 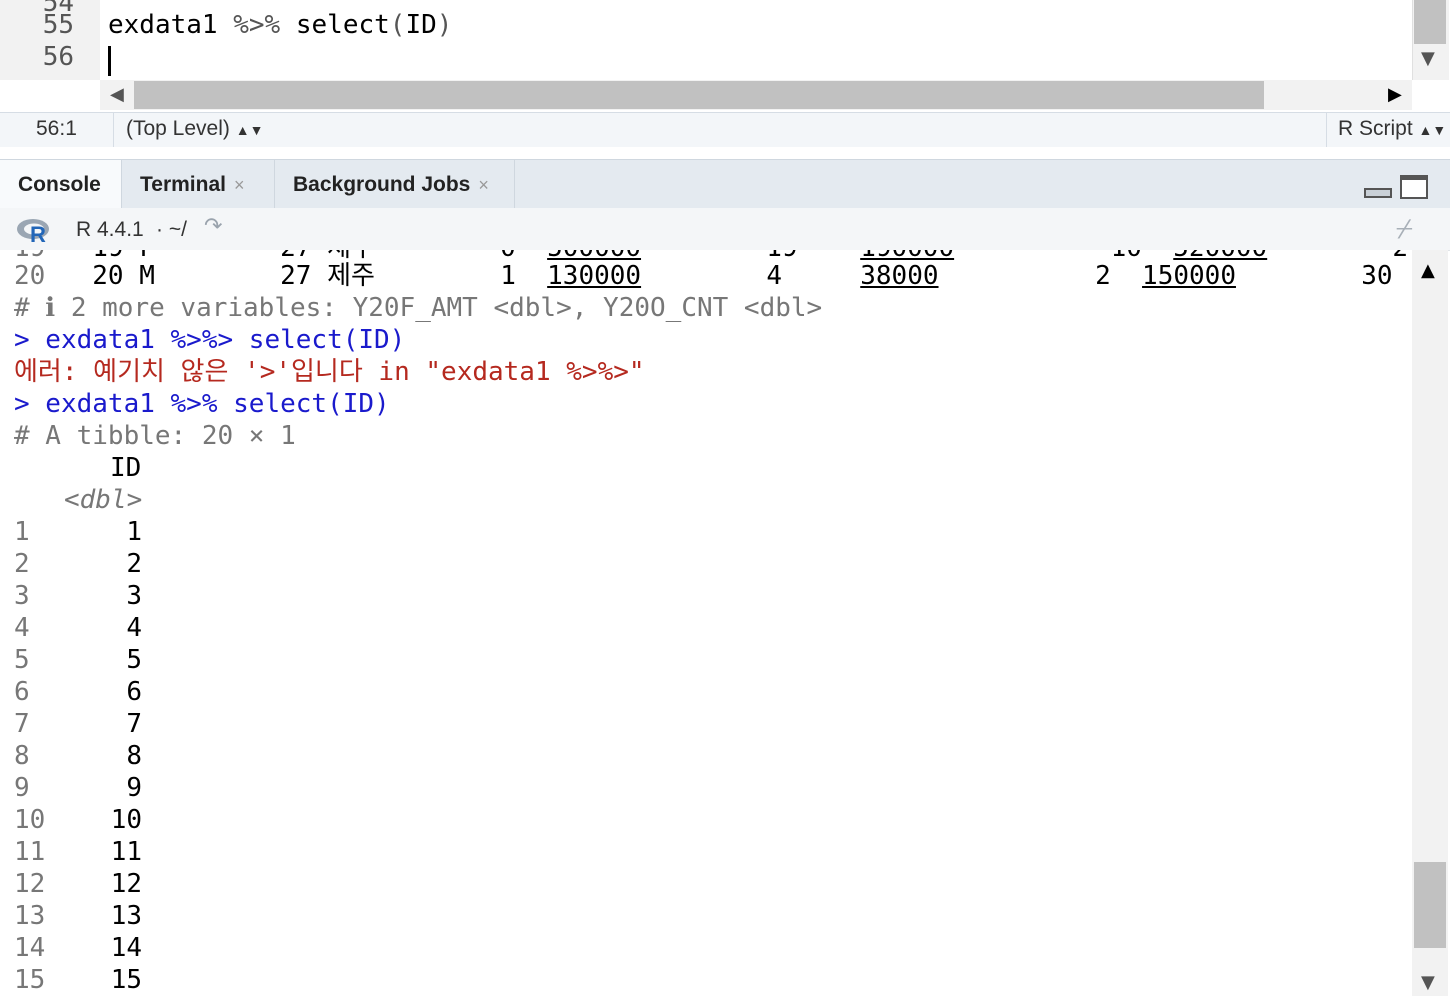 I want to click on tab-label: Terminal, so click(x=183, y=184).